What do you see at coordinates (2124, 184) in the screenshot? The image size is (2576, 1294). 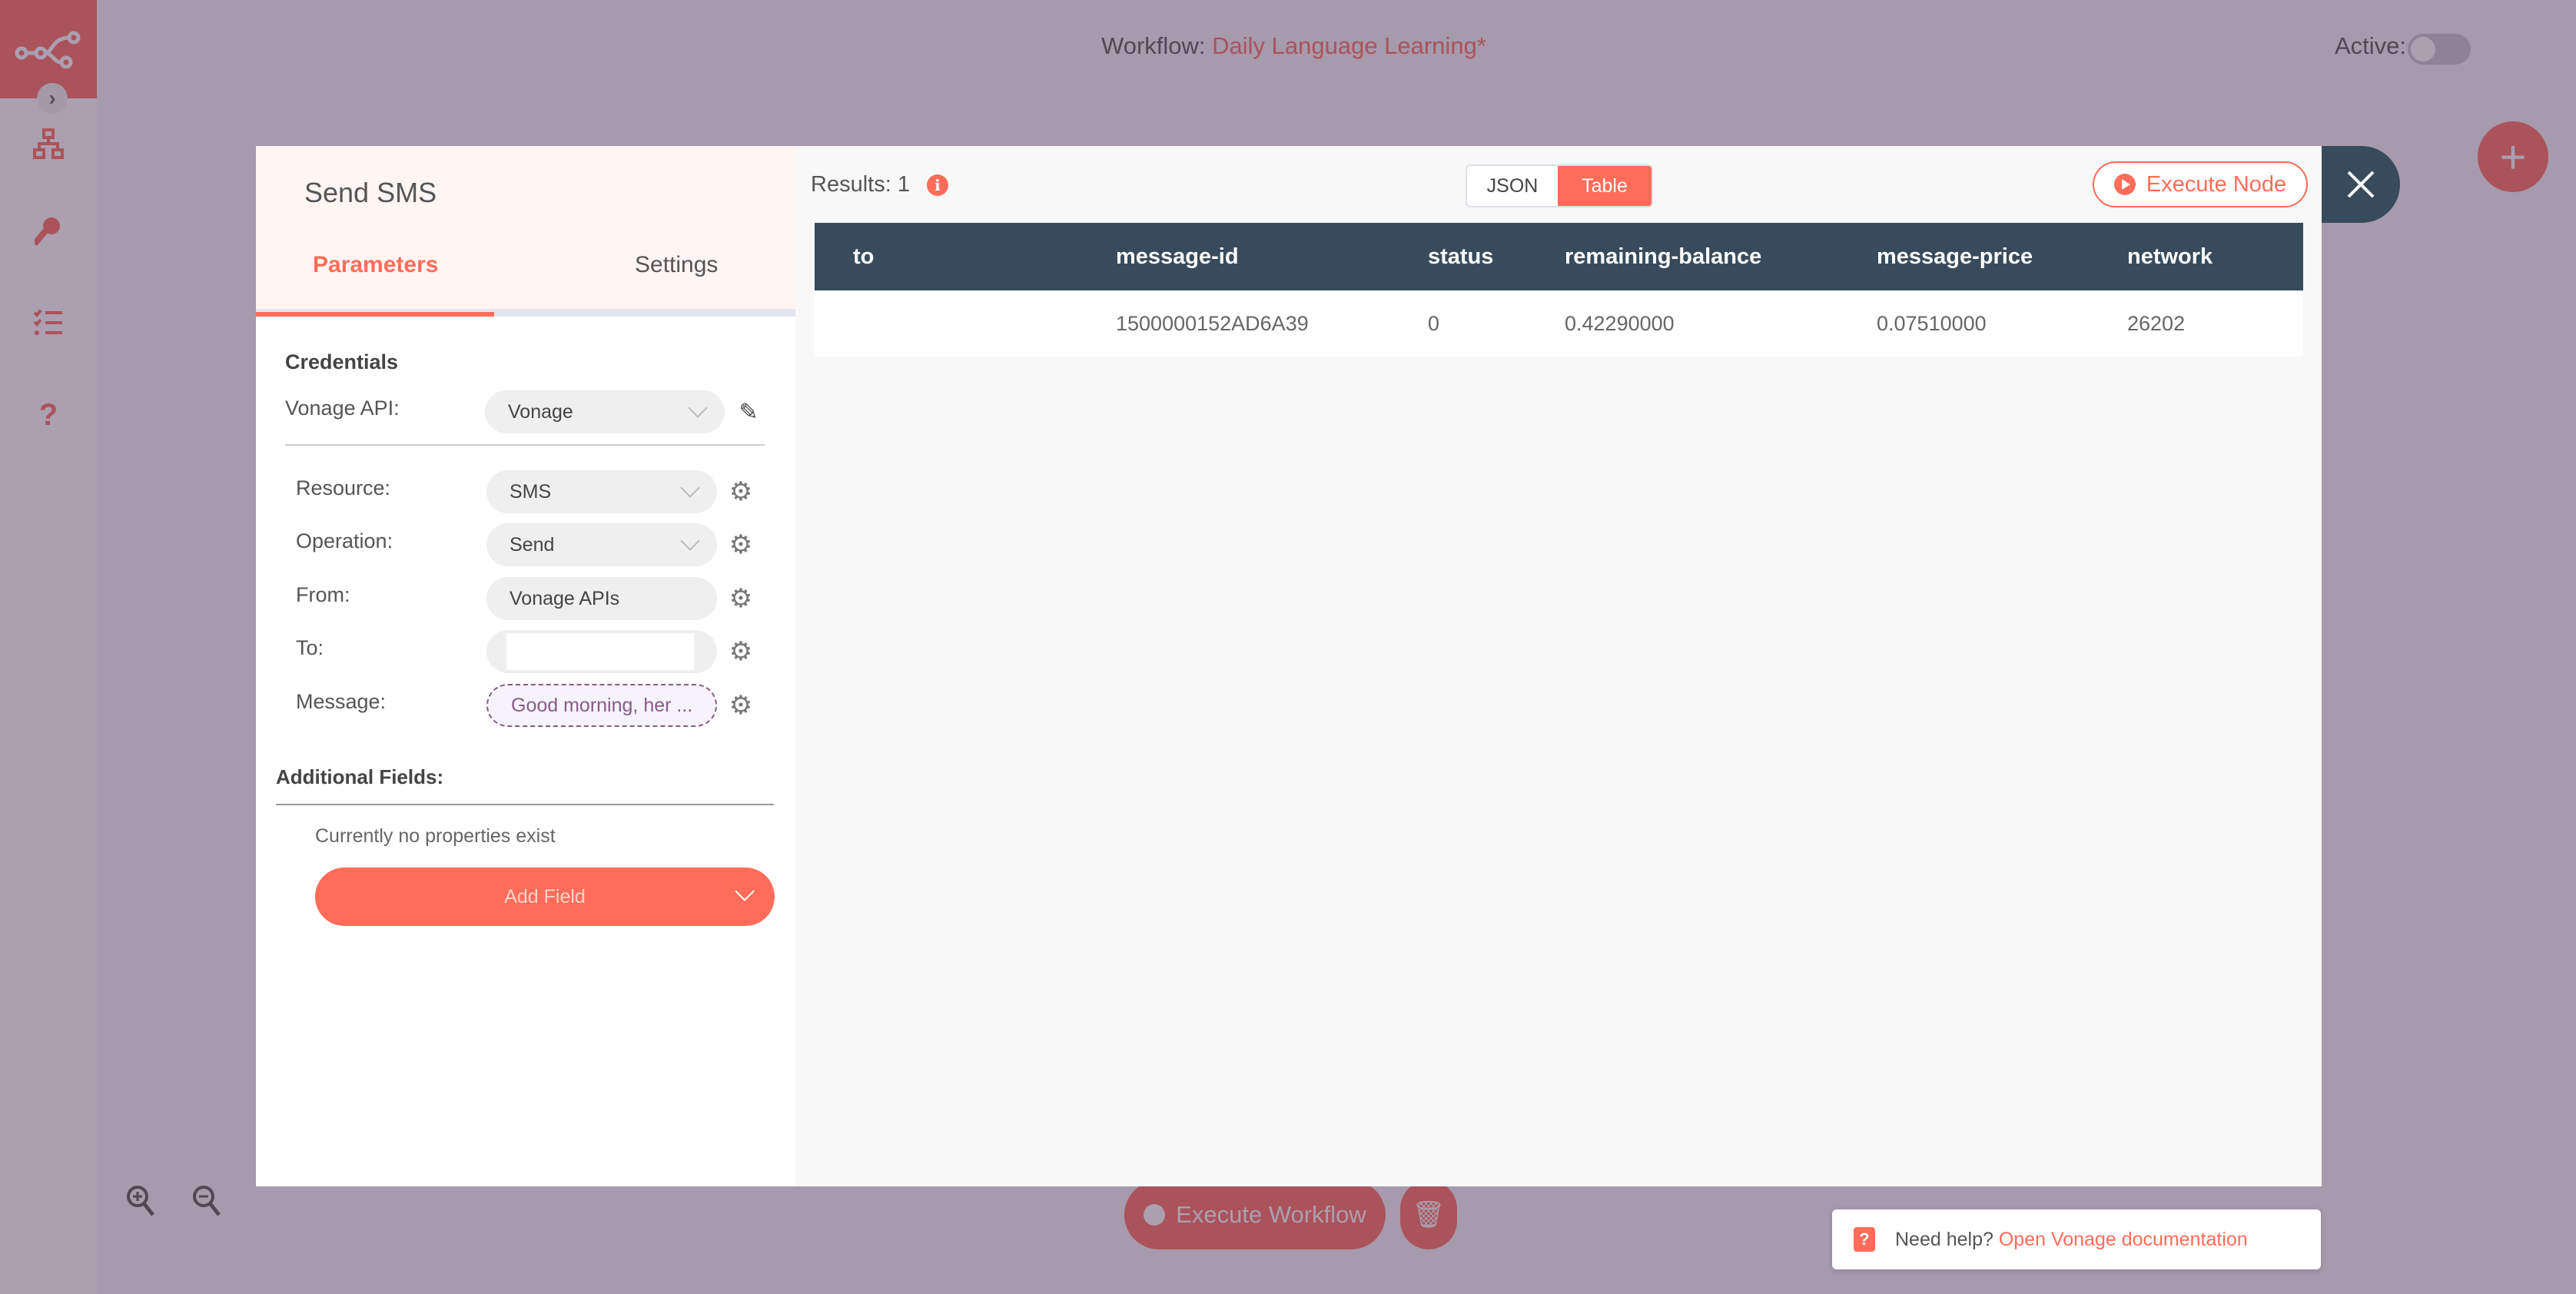 I see `play-icon` at bounding box center [2124, 184].